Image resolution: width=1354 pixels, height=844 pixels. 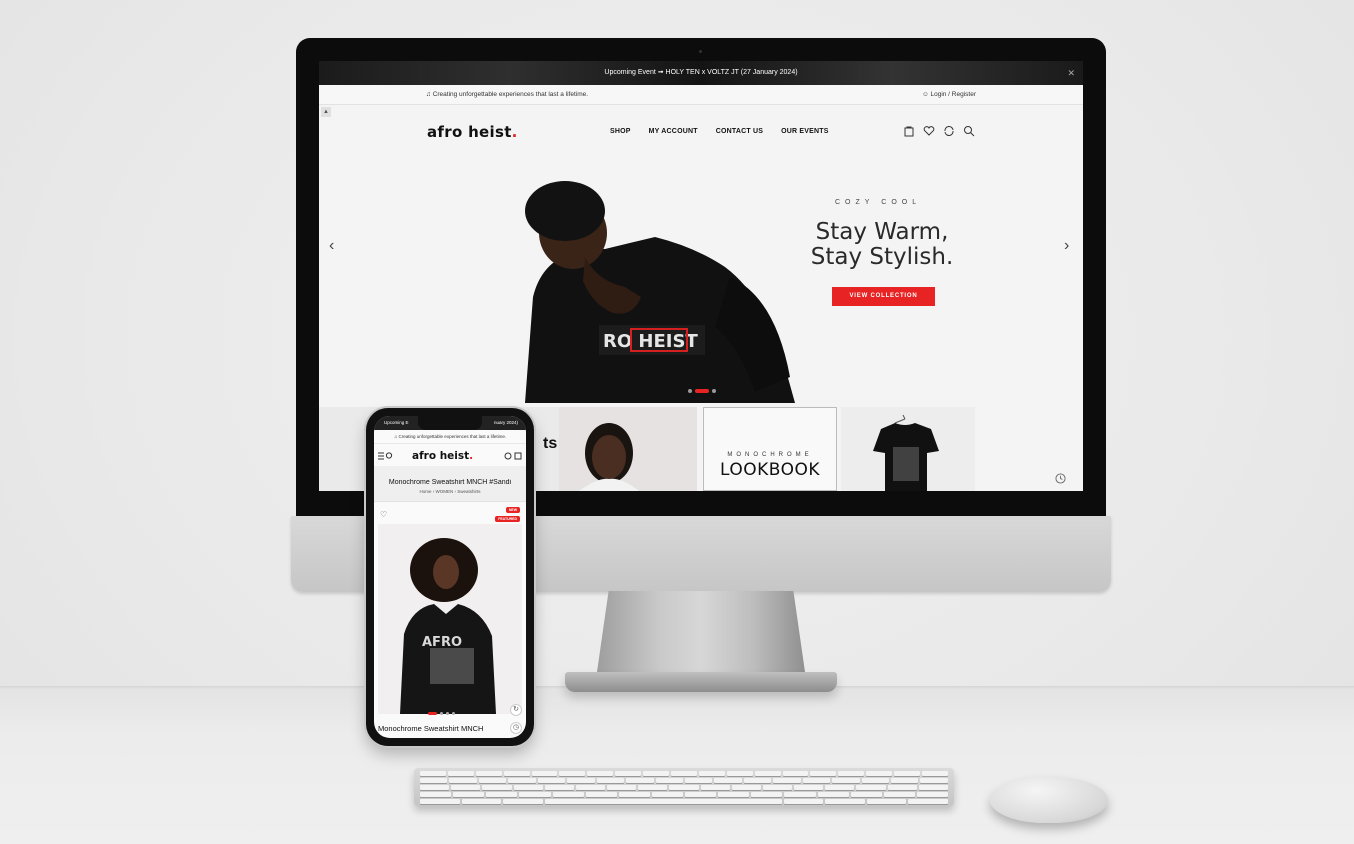 What do you see at coordinates (949, 131) in the screenshot?
I see `refresh-icon` at bounding box center [949, 131].